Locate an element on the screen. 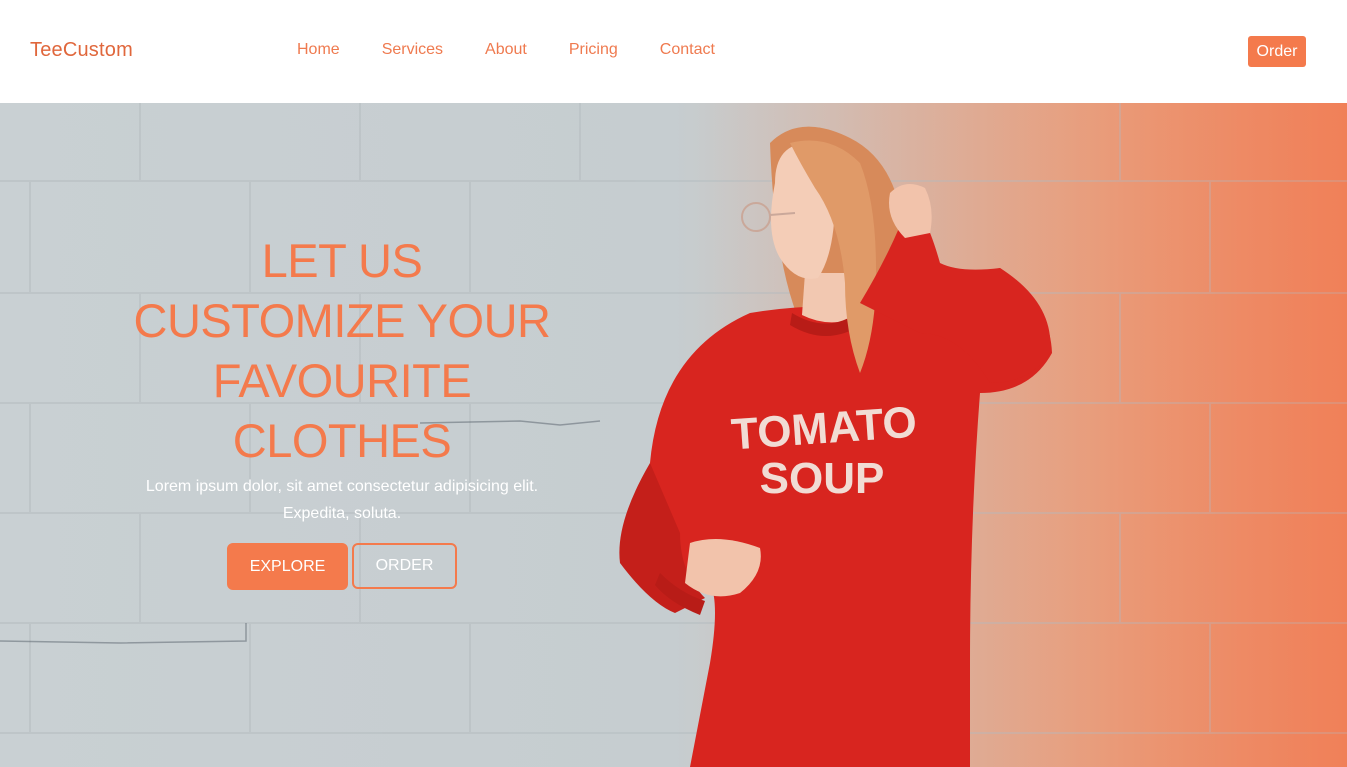 The width and height of the screenshot is (1347, 767). nav-link-contact: Contact is located at coordinates (687, 50).